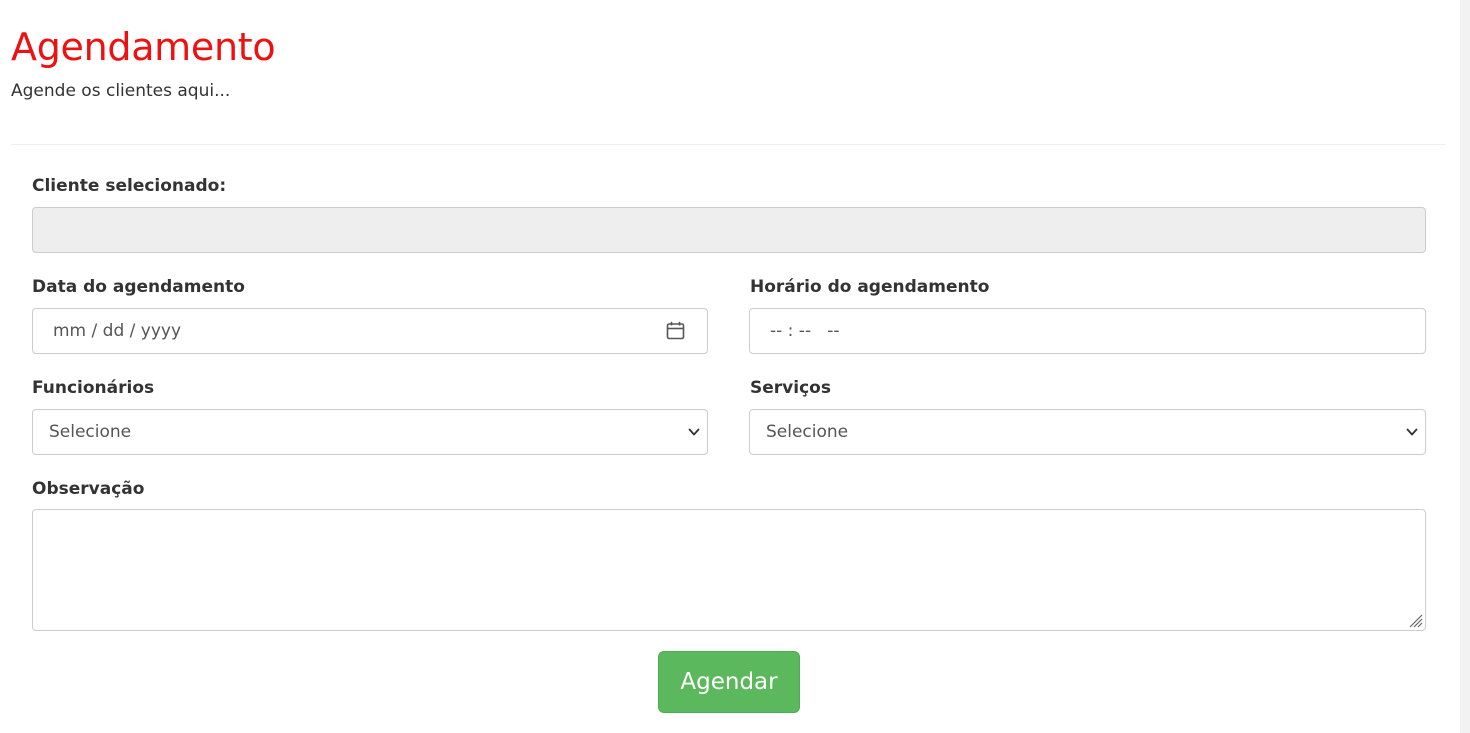 Image resolution: width=1470 pixels, height=733 pixels. I want to click on header-divider, so click(728, 144).